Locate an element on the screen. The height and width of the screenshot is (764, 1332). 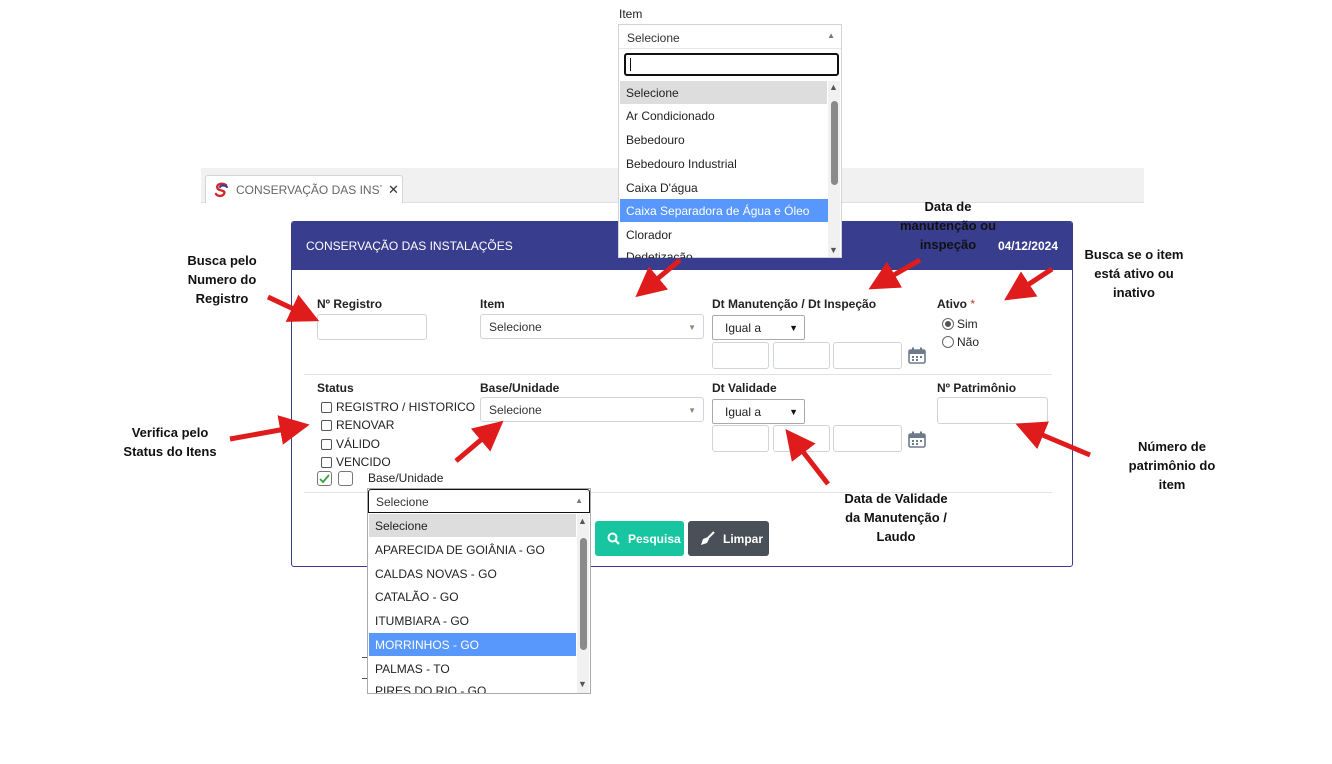
arrow-item is located at coordinates (658, 278).